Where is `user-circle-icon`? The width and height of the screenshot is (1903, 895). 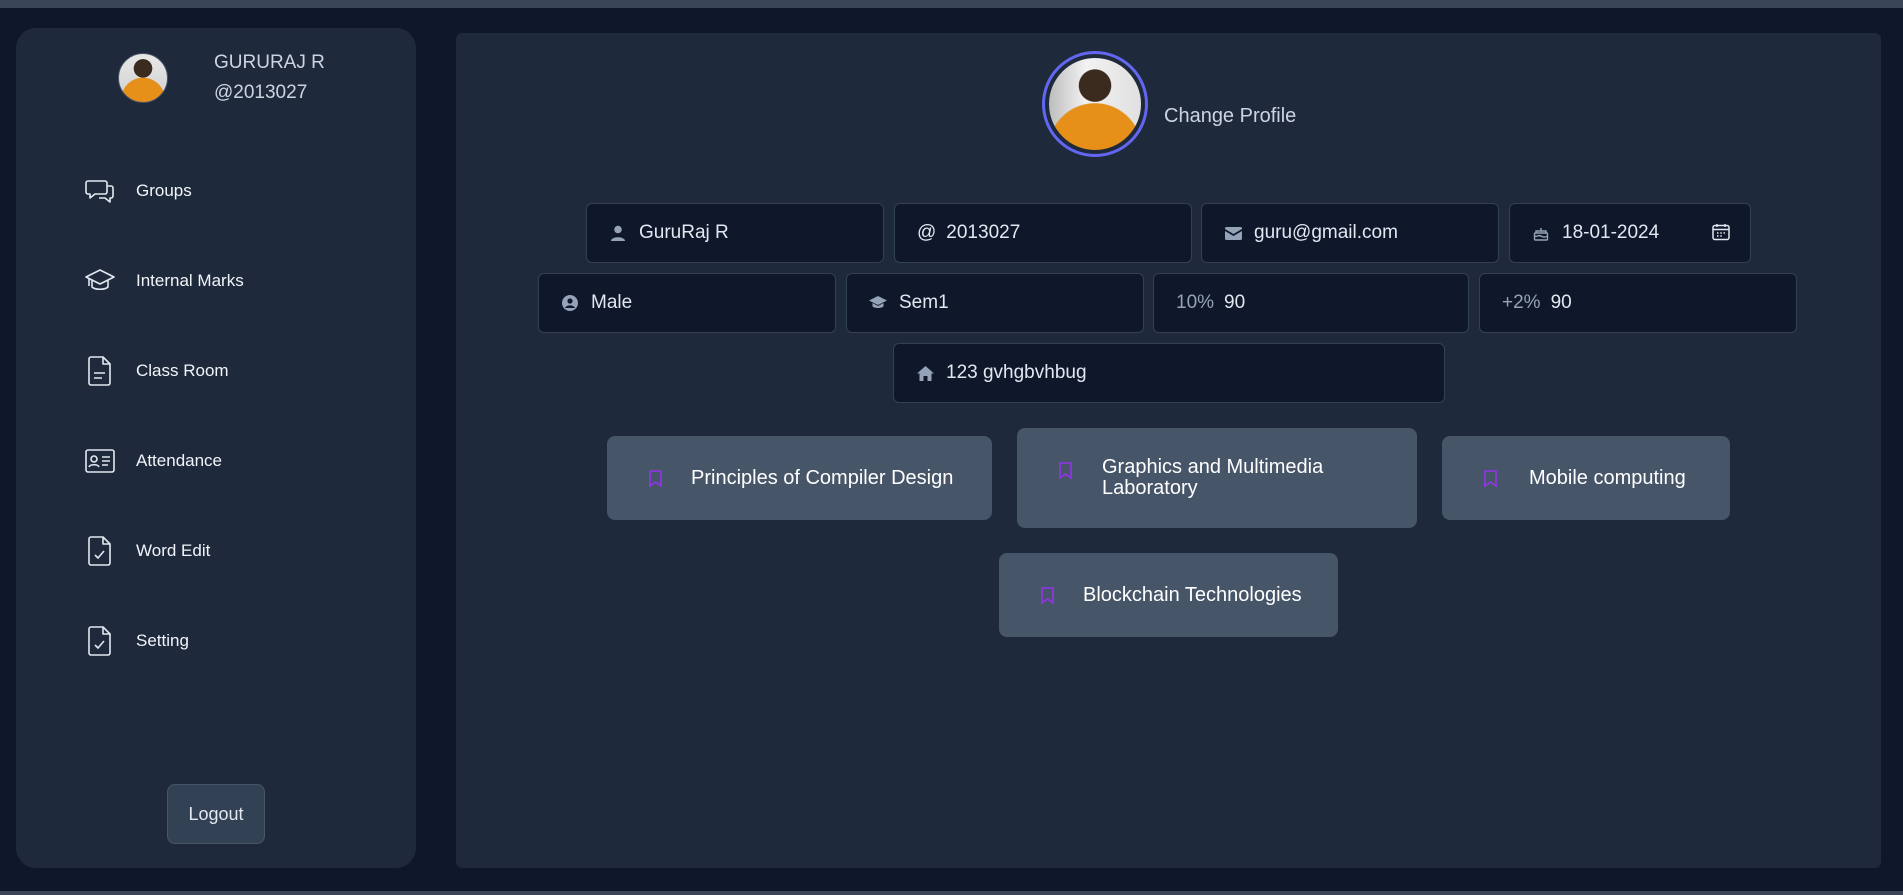
user-circle-icon is located at coordinates (570, 303).